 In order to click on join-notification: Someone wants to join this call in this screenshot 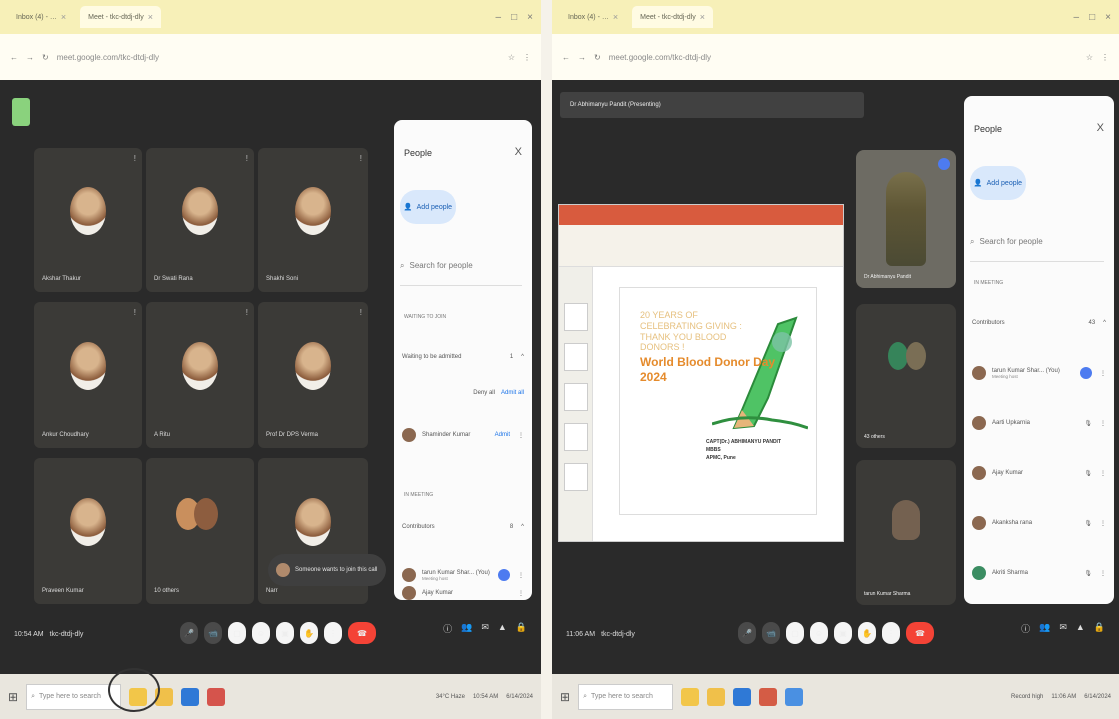, I will do `click(327, 570)`.